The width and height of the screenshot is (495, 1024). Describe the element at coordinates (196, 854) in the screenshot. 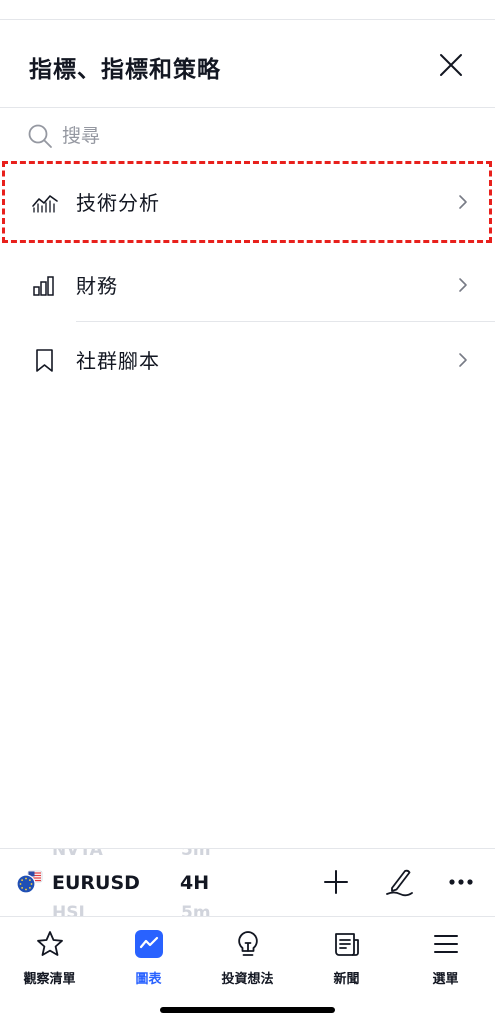

I see `previous-interval: 5m` at that location.